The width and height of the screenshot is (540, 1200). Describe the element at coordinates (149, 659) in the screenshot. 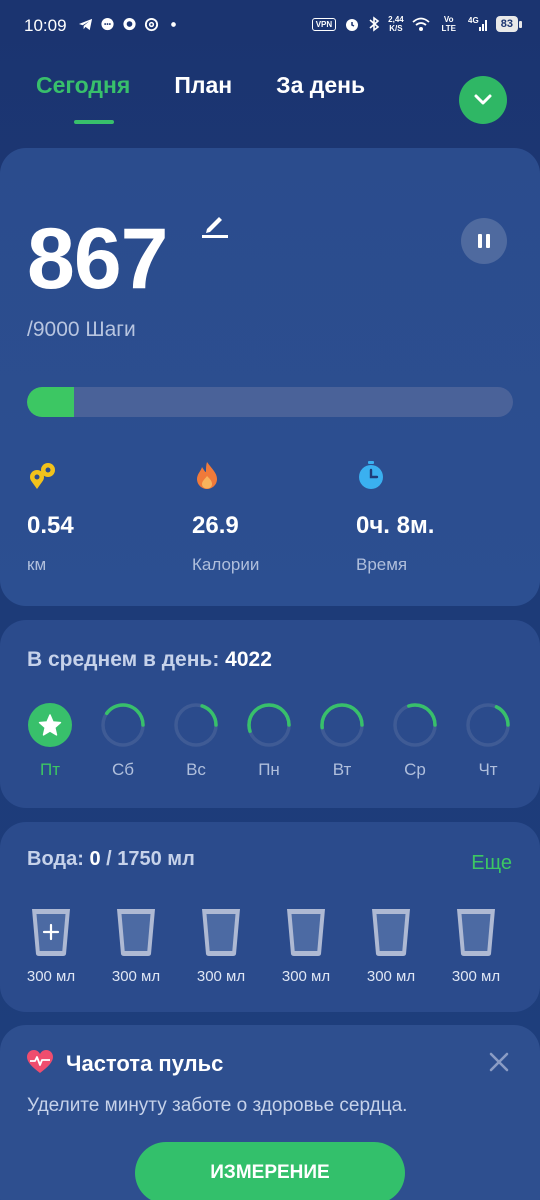

I see `daily-average-title: В среднем в день: 4022` at that location.